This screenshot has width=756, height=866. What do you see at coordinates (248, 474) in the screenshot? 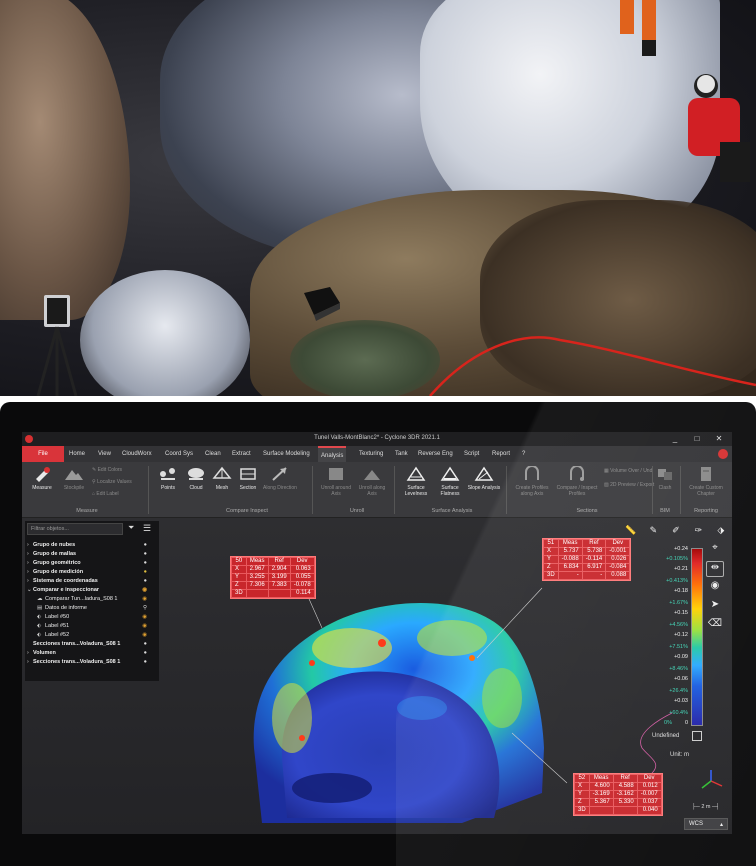
I see `section-icon` at bounding box center [248, 474].